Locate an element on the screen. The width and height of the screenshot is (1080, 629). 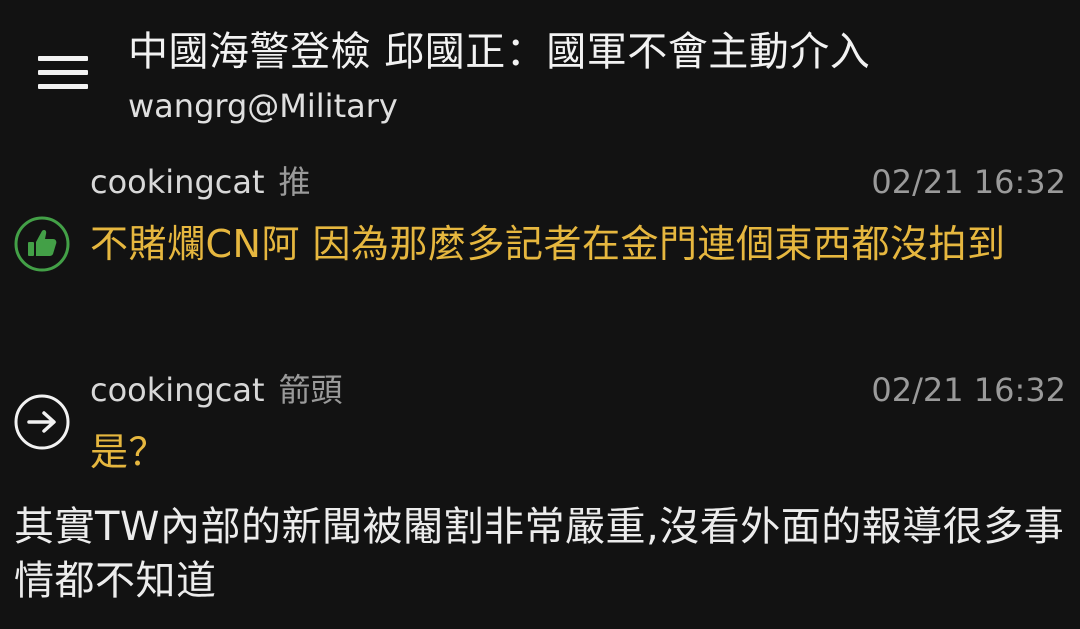
menu-icon-bar-bottom is located at coordinates (63, 86).